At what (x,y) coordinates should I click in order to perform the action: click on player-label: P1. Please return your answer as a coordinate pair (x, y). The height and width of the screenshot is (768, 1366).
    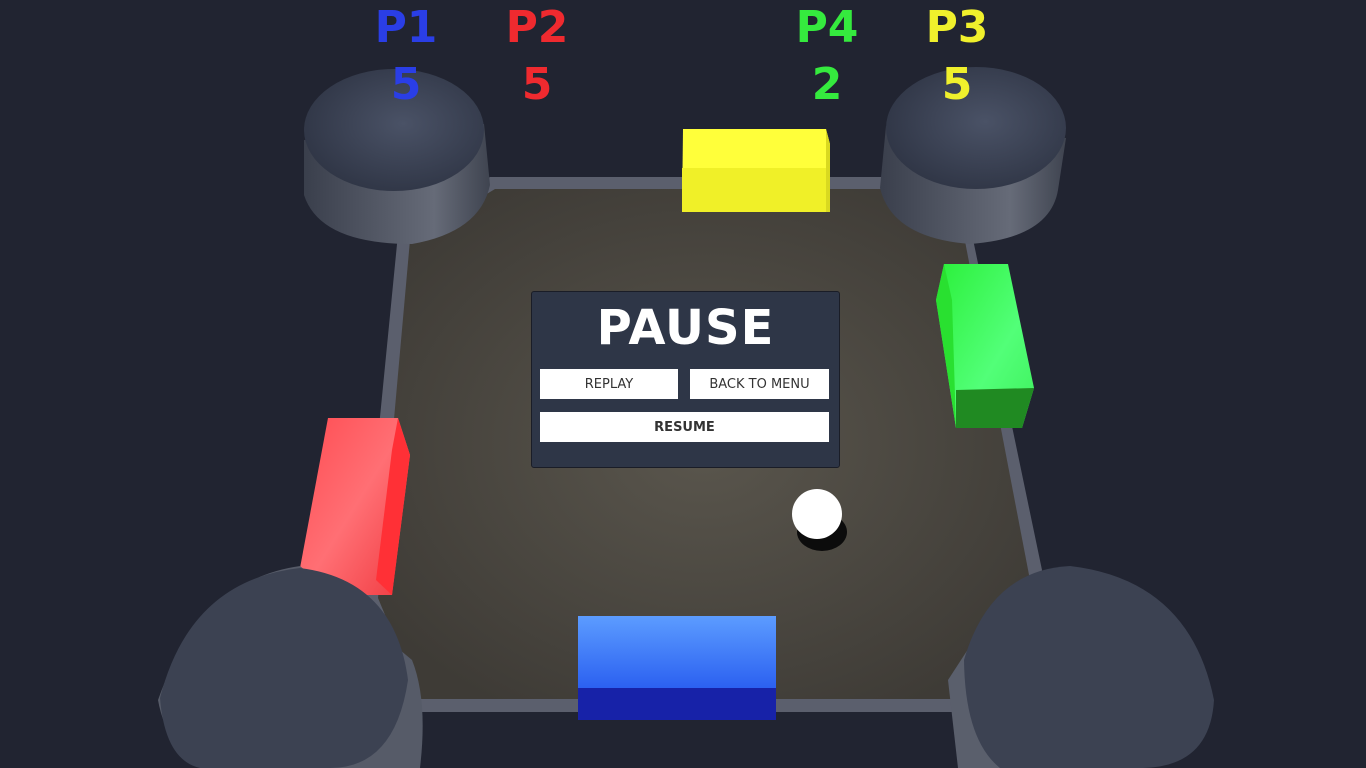
    Looking at the image, I should click on (406, 27).